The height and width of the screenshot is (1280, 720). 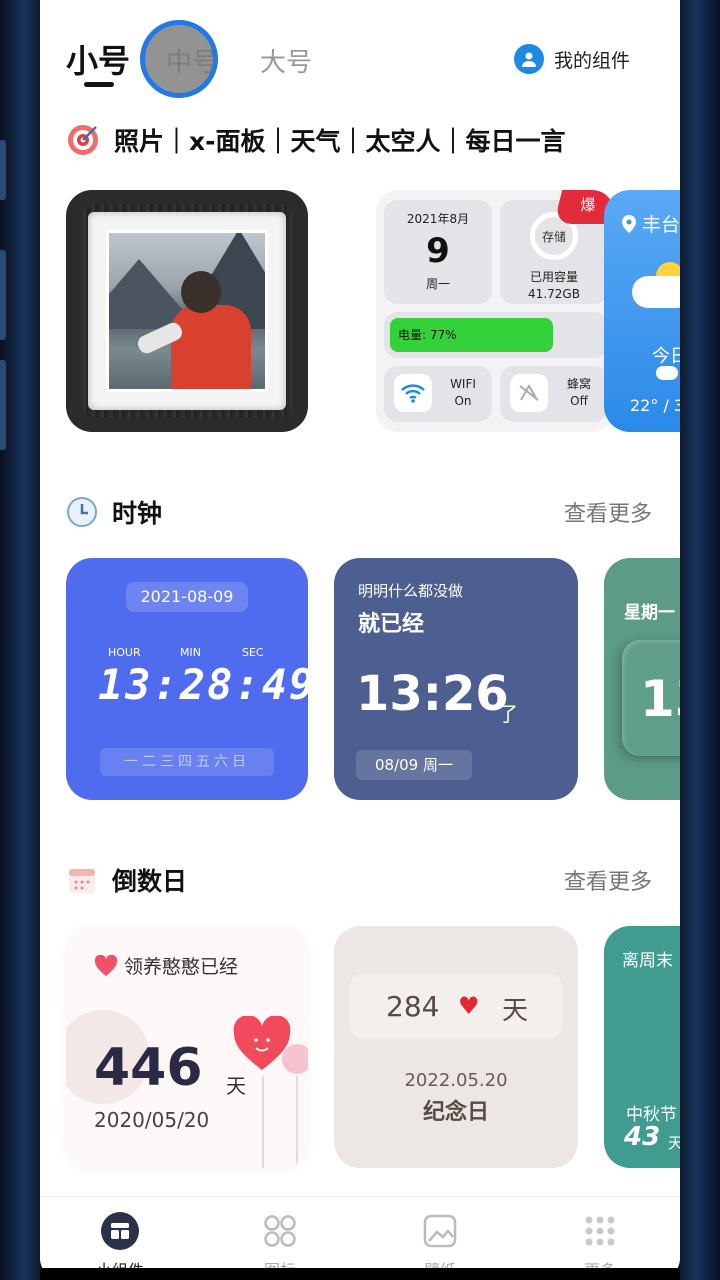 What do you see at coordinates (82, 881) in the screenshot?
I see `calendar-icon` at bounding box center [82, 881].